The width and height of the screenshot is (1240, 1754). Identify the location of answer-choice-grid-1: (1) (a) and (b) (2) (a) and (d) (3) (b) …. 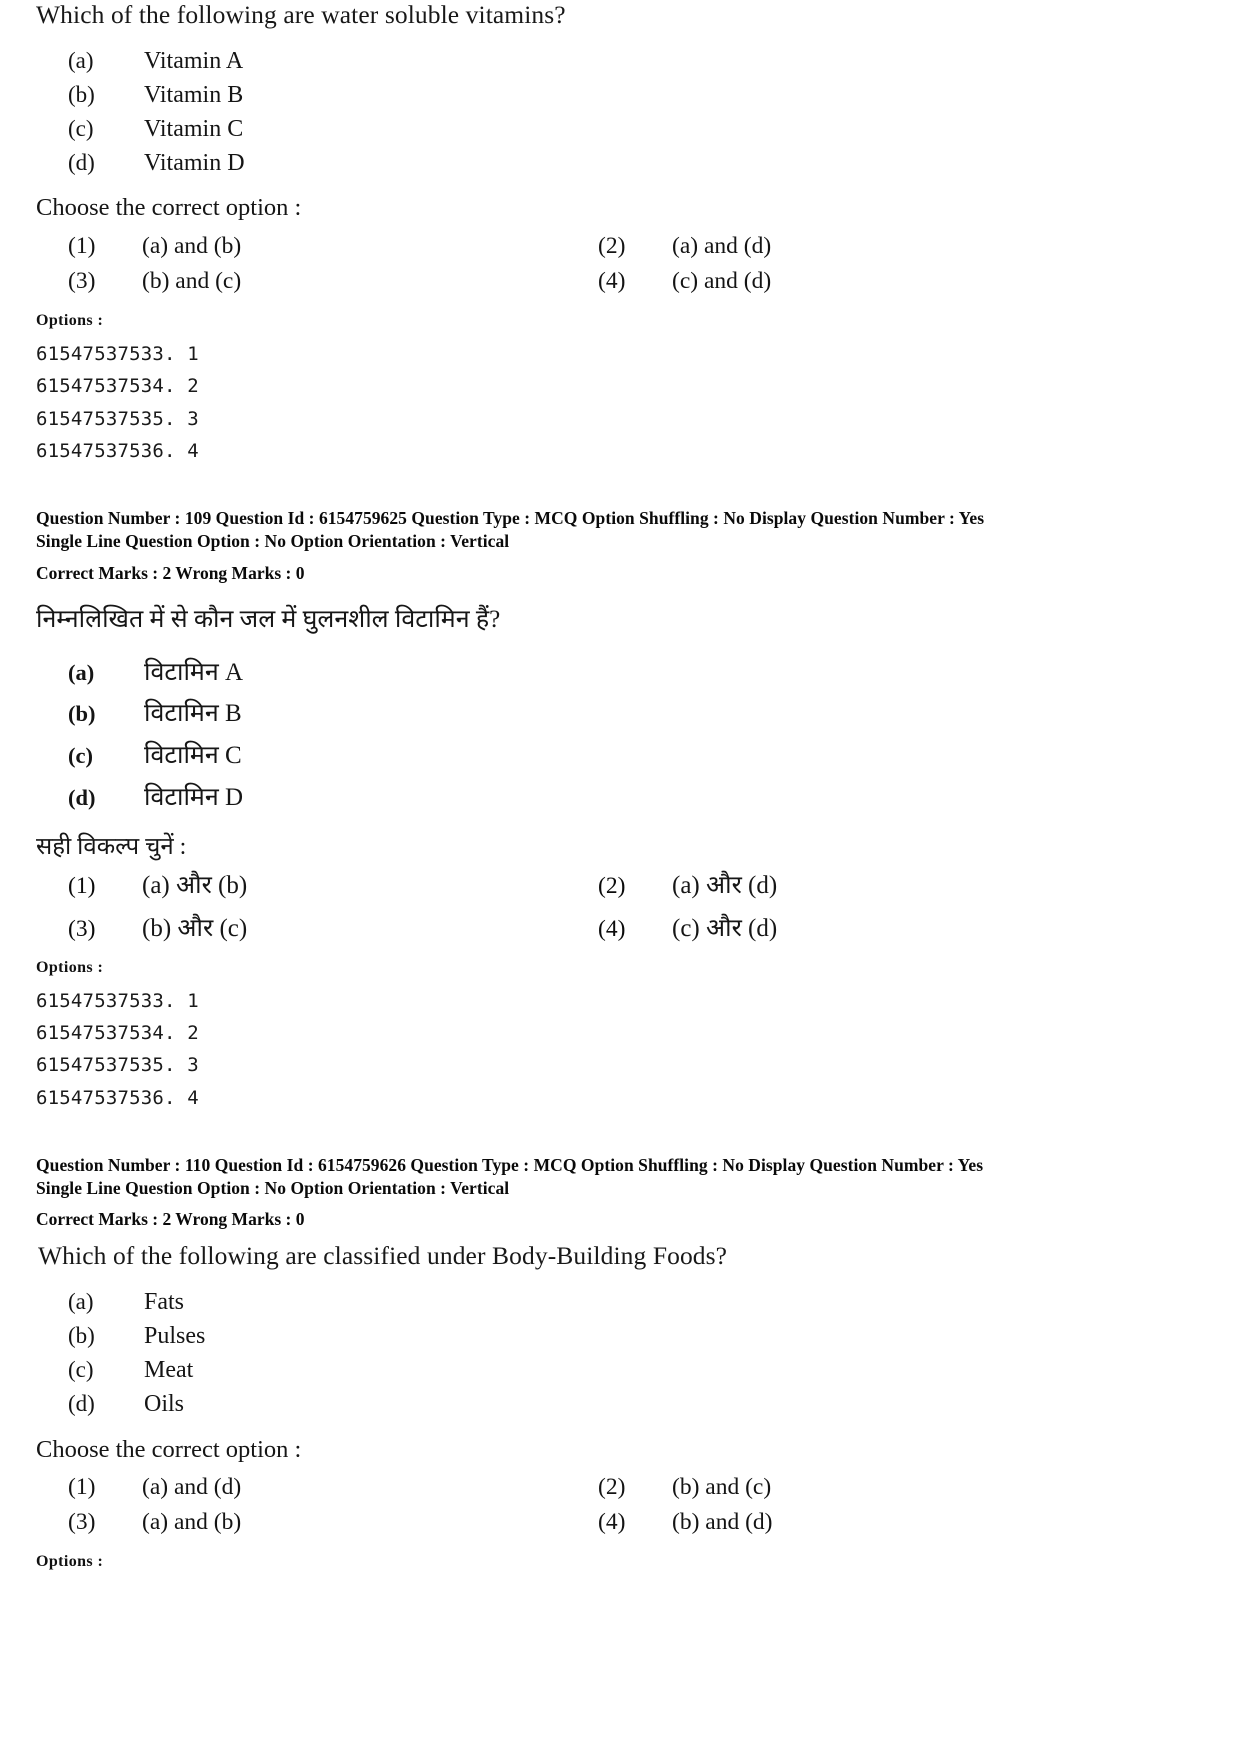
(620, 264).